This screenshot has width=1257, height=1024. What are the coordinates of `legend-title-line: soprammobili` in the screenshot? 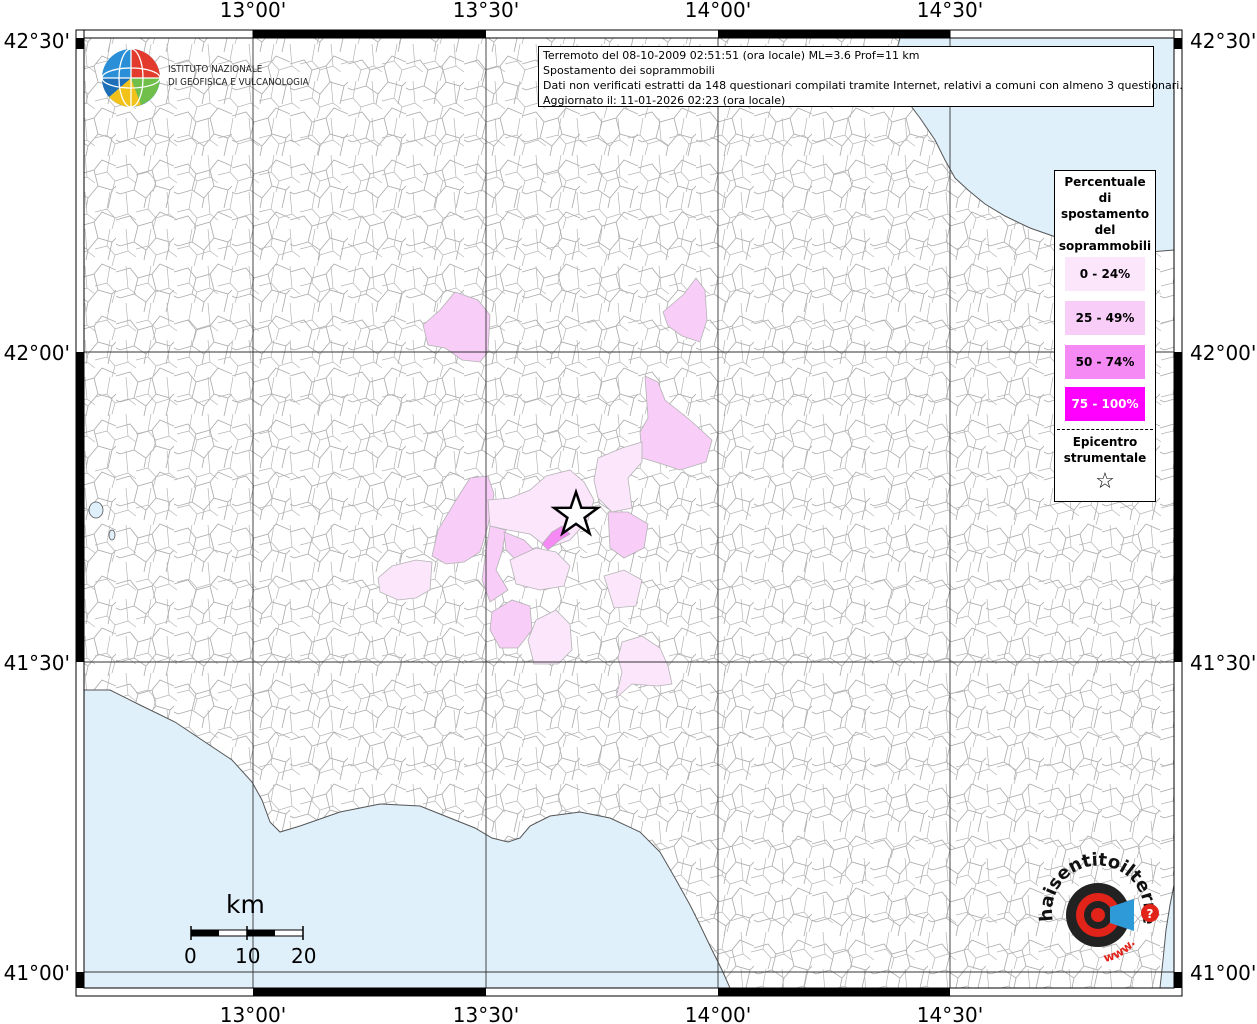 It's located at (1105, 246).